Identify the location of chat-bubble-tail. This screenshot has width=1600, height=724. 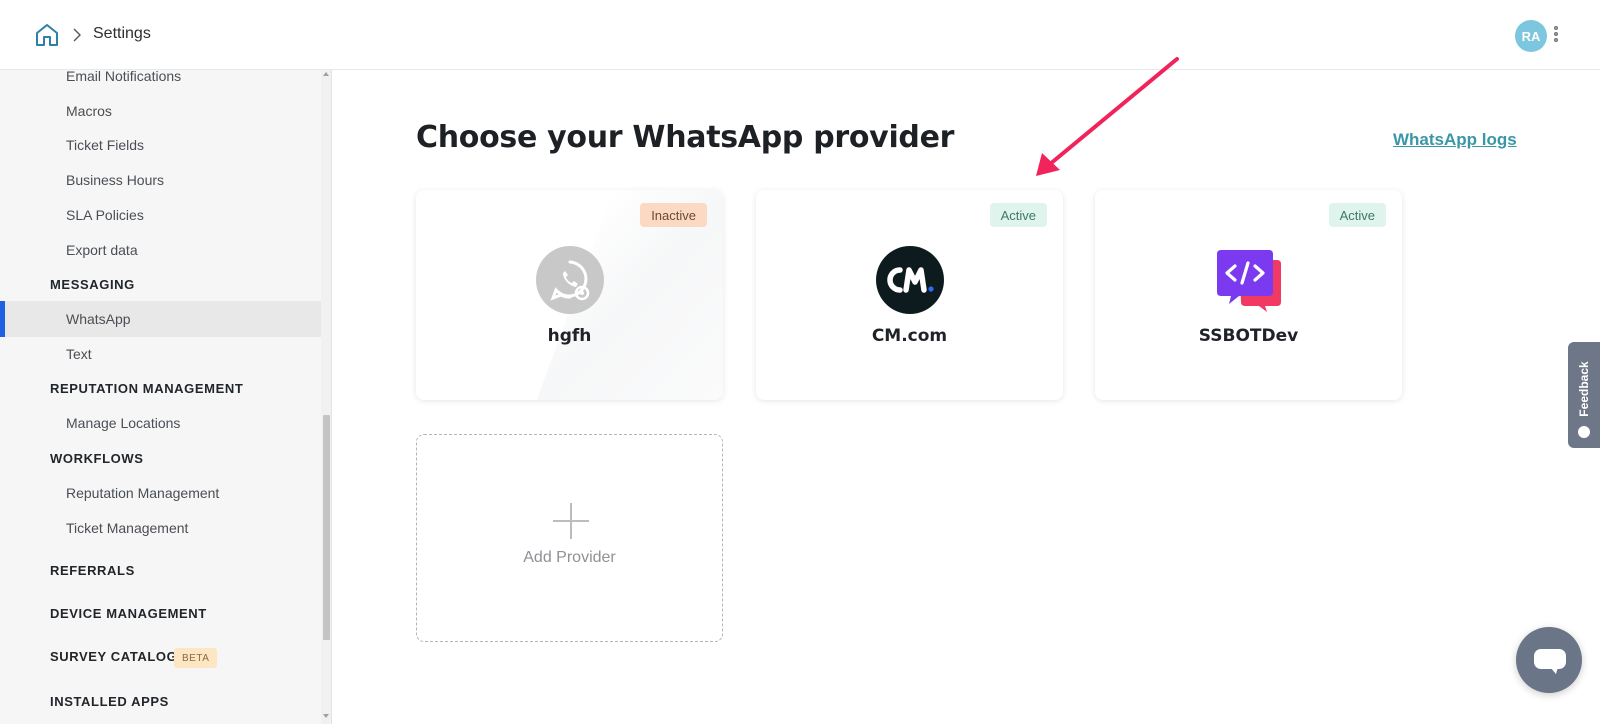
(1554, 670).